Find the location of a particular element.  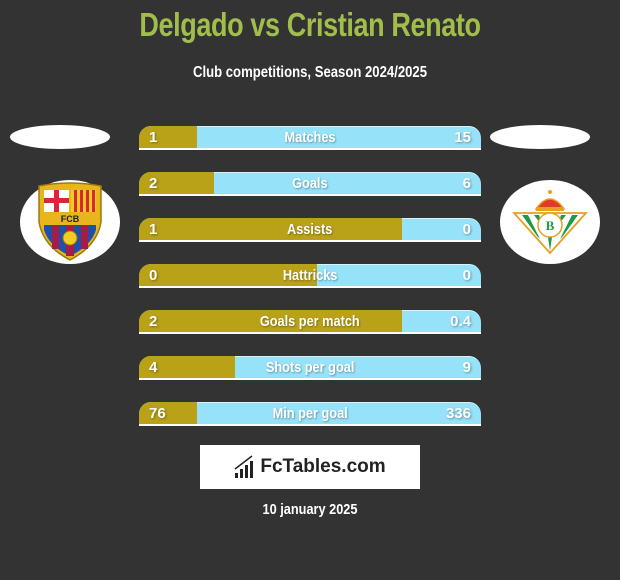

stat-label: Matches is located at coordinates (310, 137).